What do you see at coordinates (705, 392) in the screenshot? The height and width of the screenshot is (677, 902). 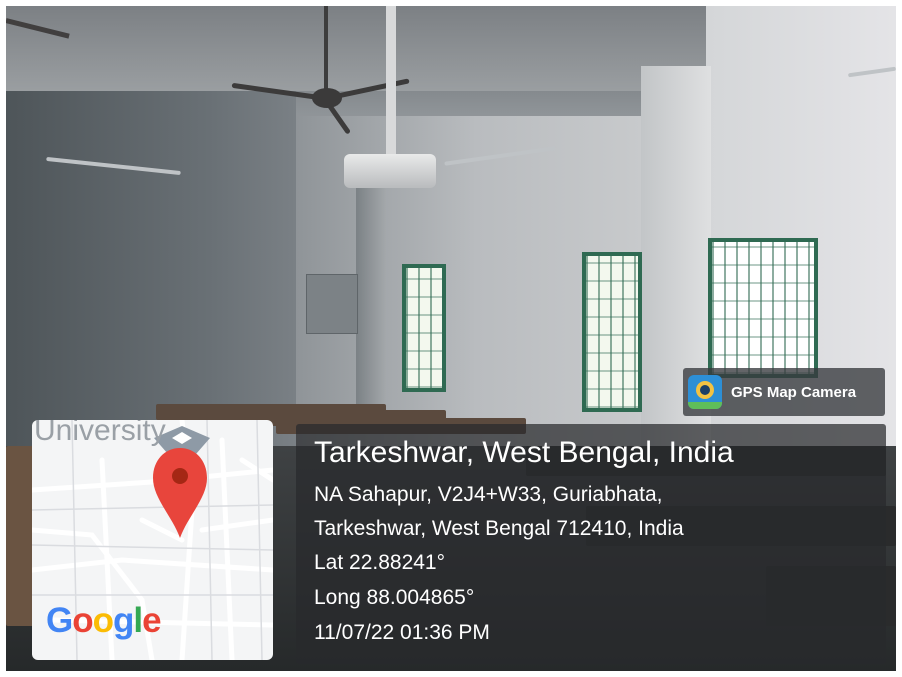 I see `gps-camera-icon` at bounding box center [705, 392].